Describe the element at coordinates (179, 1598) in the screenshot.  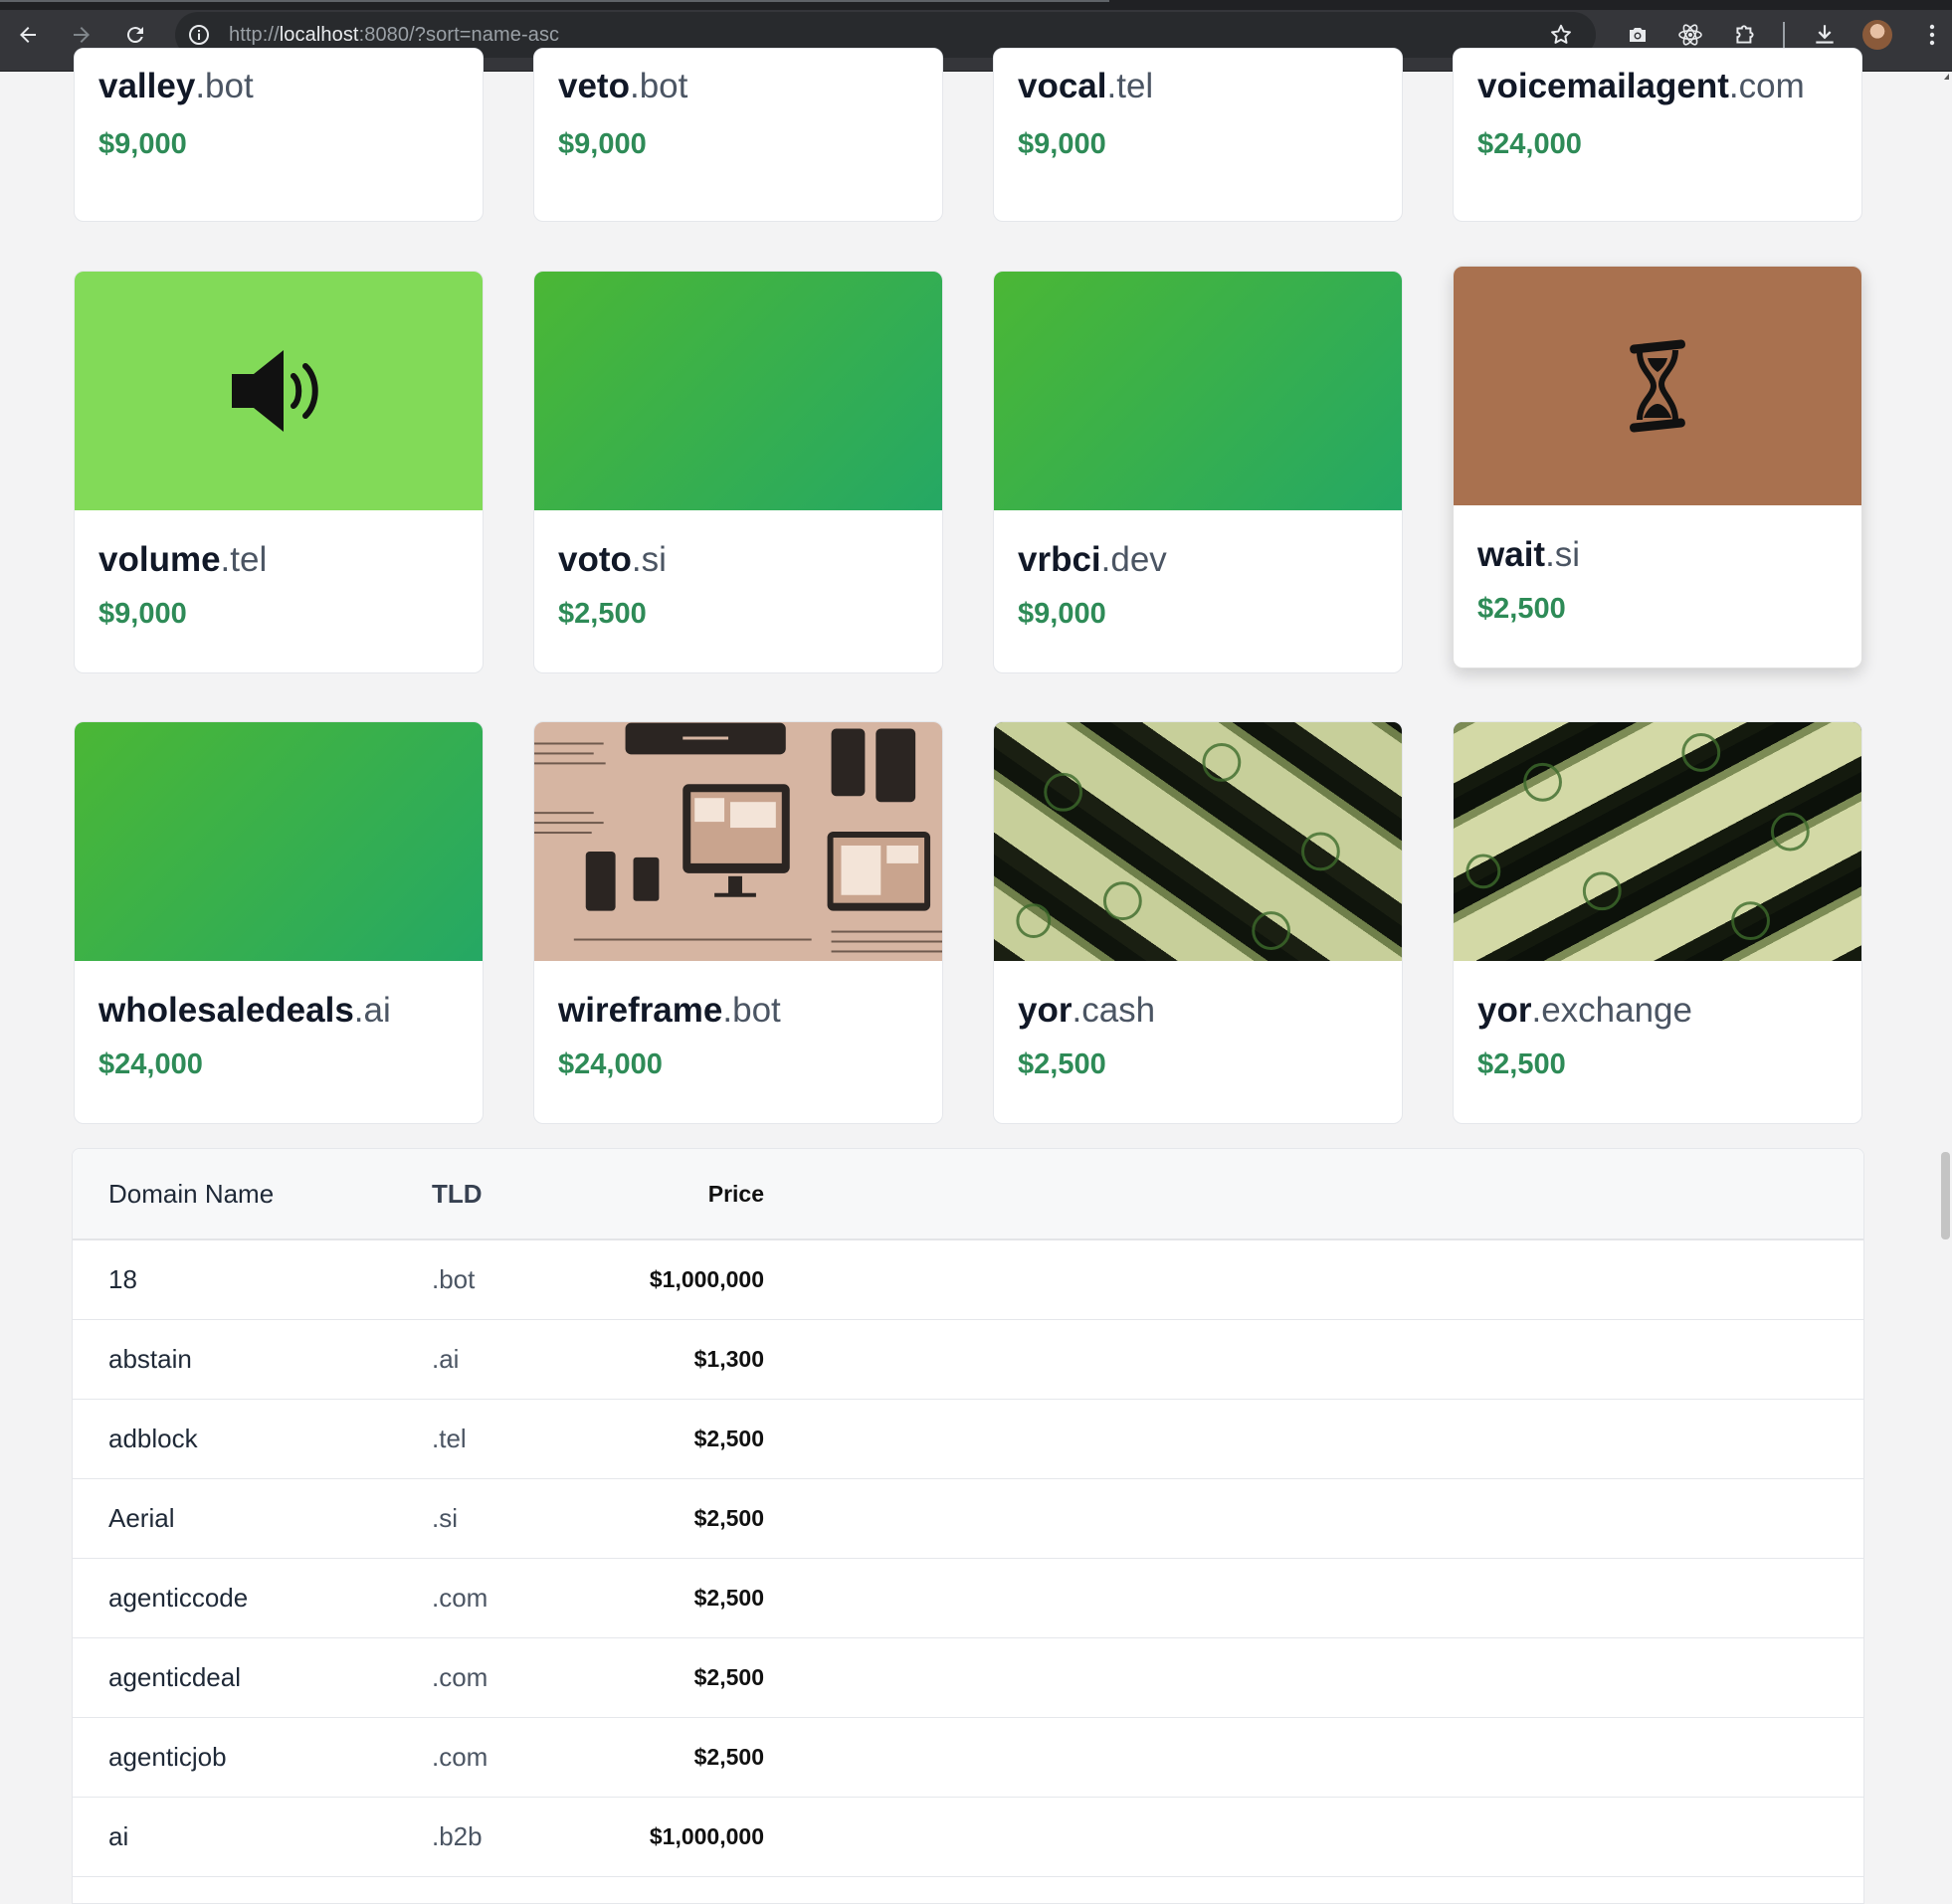
I see `cell-domain-name: agenticcode` at that location.